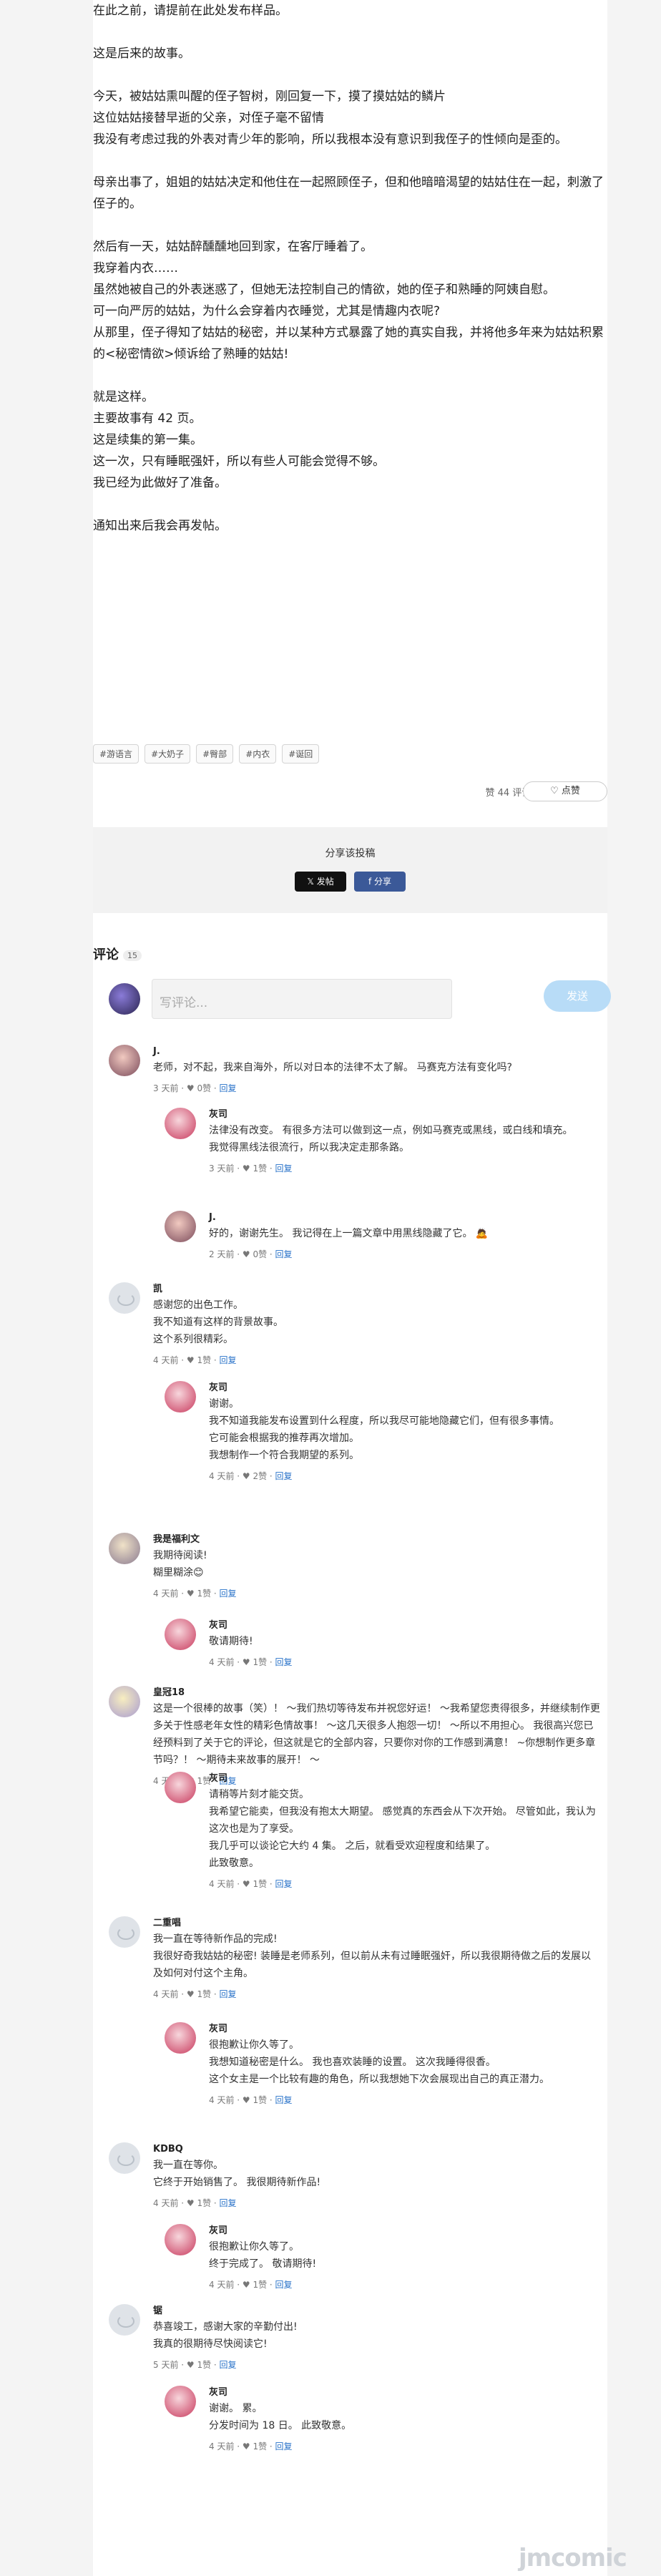 The width and height of the screenshot is (661, 2576). I want to click on article-line: 通知出来后我会再发帖。, so click(160, 526).